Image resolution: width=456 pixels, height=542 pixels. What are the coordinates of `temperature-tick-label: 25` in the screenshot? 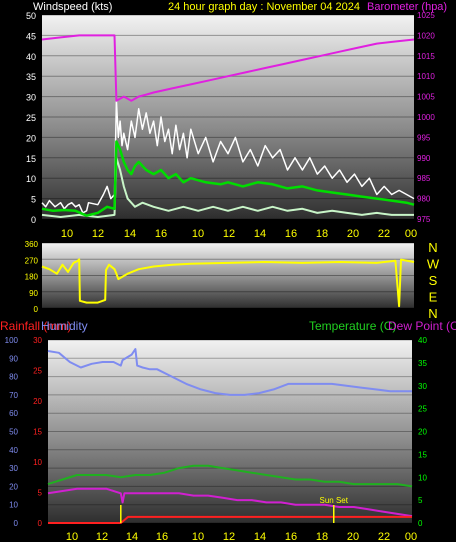 It's located at (422, 409).